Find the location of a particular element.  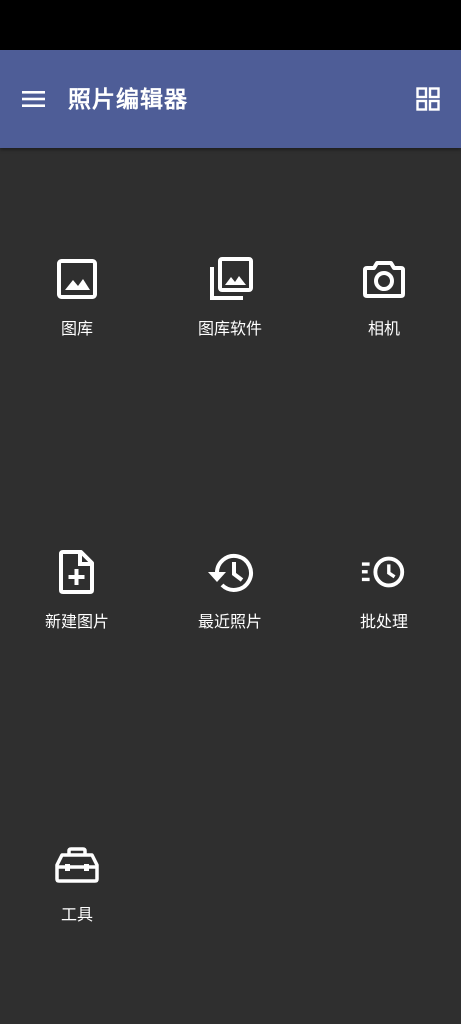

tile-batch: 批处理 is located at coordinates (384, 603).